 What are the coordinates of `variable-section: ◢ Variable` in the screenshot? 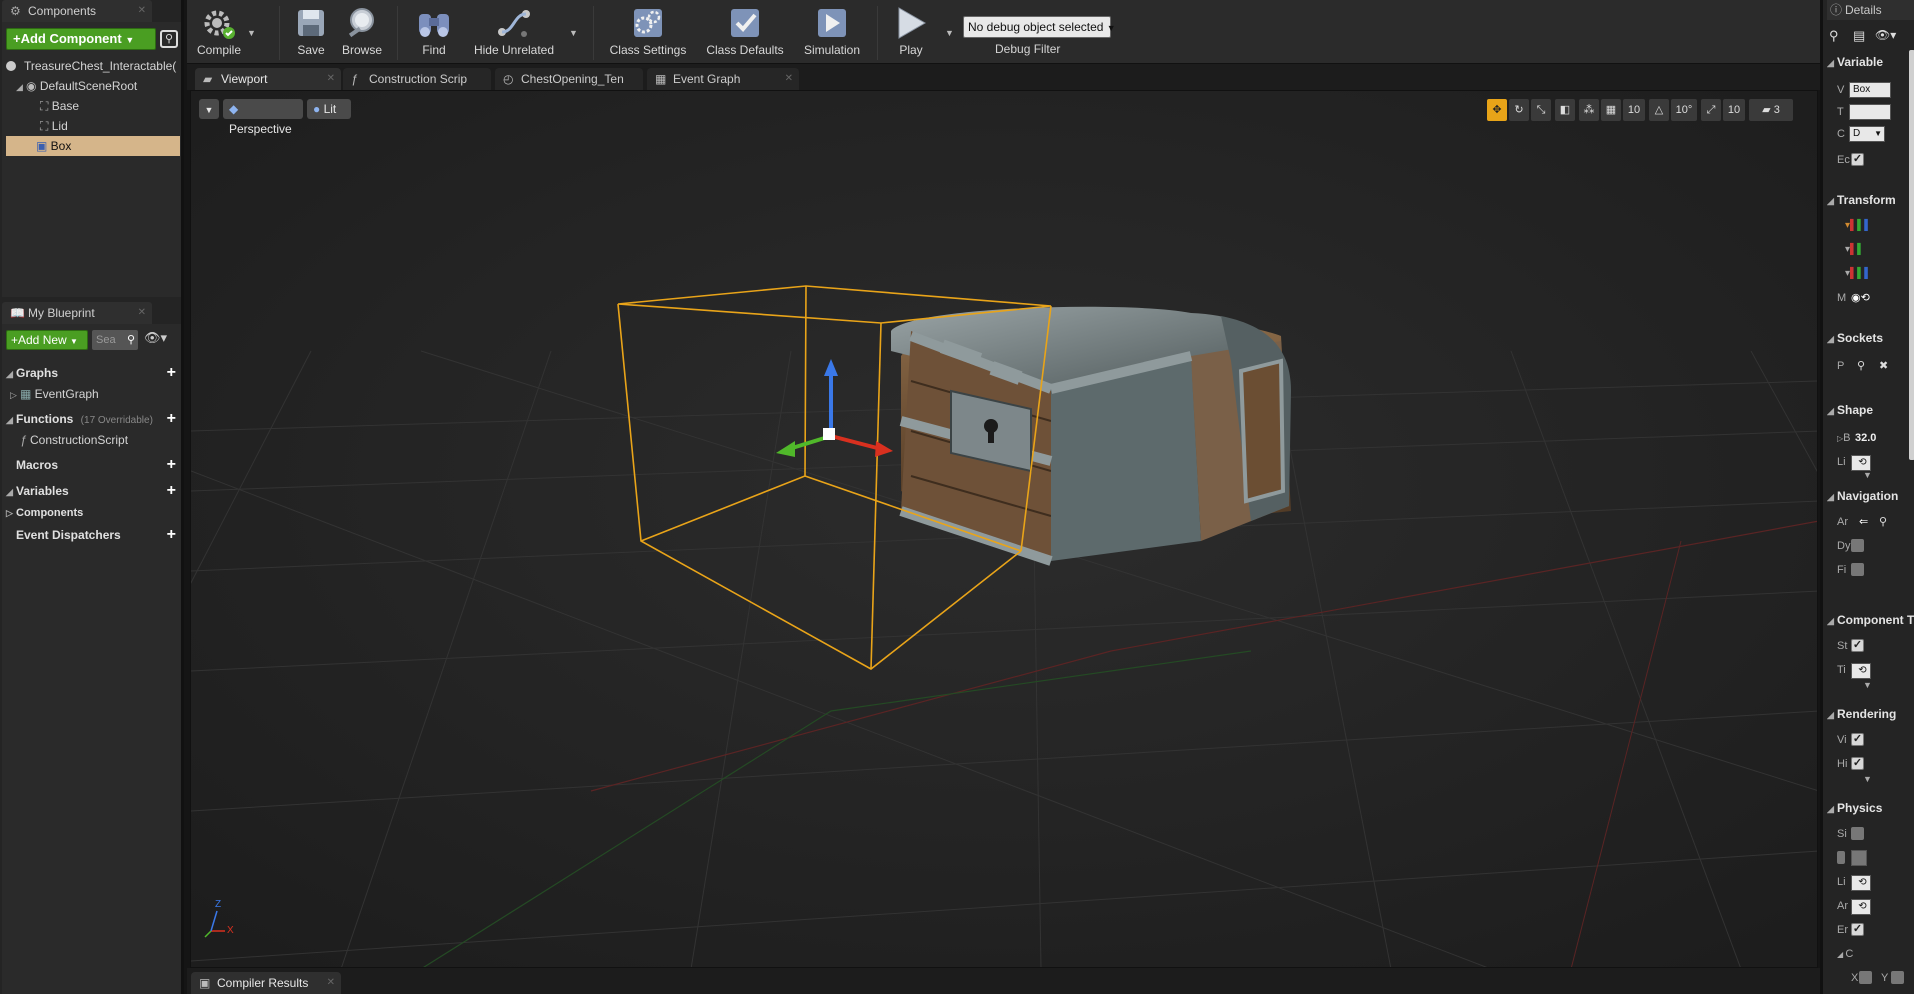 It's located at (1870, 62).